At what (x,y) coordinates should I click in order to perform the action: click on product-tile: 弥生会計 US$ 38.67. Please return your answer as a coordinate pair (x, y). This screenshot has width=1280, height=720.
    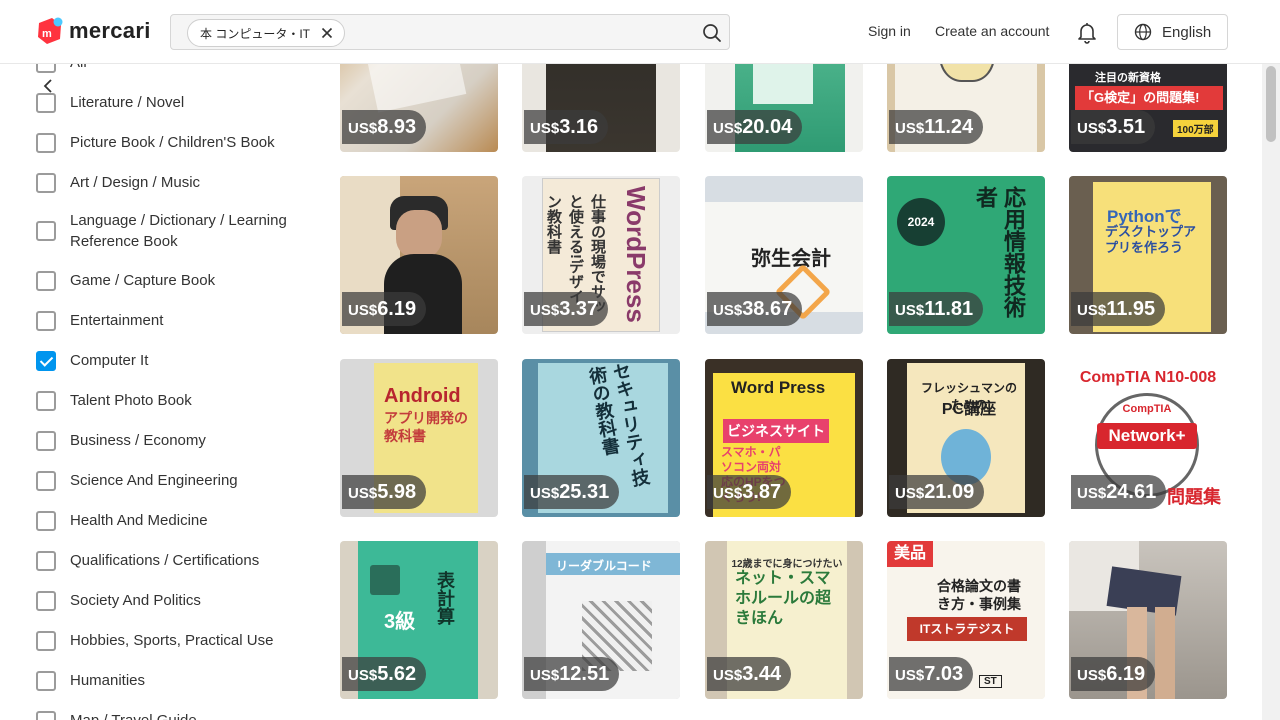
    Looking at the image, I should click on (784, 255).